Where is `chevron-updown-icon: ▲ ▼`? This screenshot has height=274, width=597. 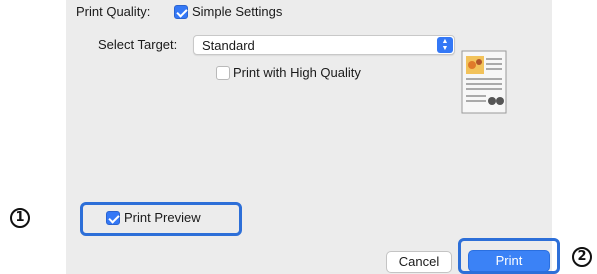
chevron-updown-icon: ▲ ▼ is located at coordinates (445, 45).